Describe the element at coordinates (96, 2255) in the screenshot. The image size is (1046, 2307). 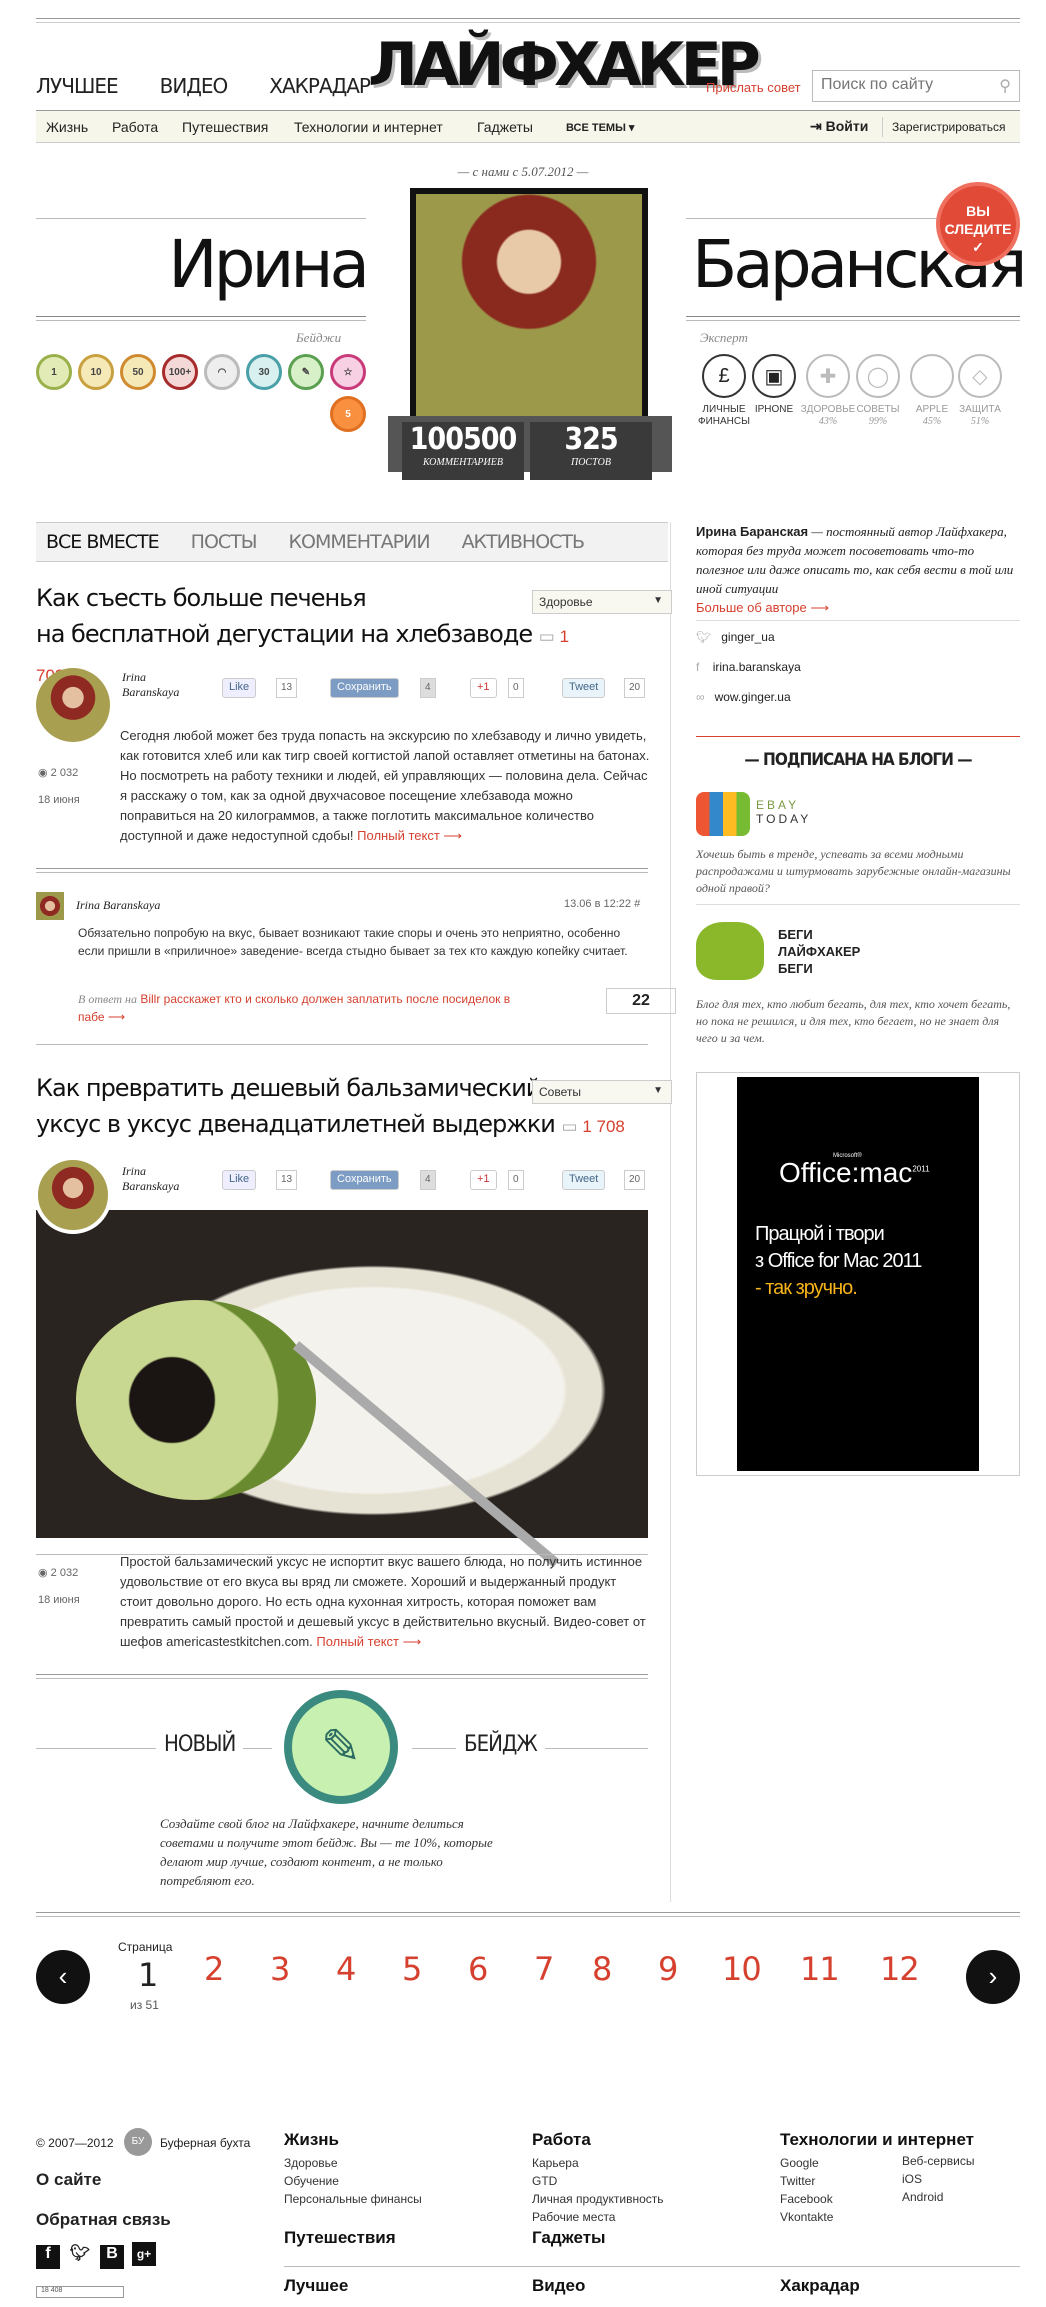
I see `social-icons: f 🐦︎ Вg+` at that location.